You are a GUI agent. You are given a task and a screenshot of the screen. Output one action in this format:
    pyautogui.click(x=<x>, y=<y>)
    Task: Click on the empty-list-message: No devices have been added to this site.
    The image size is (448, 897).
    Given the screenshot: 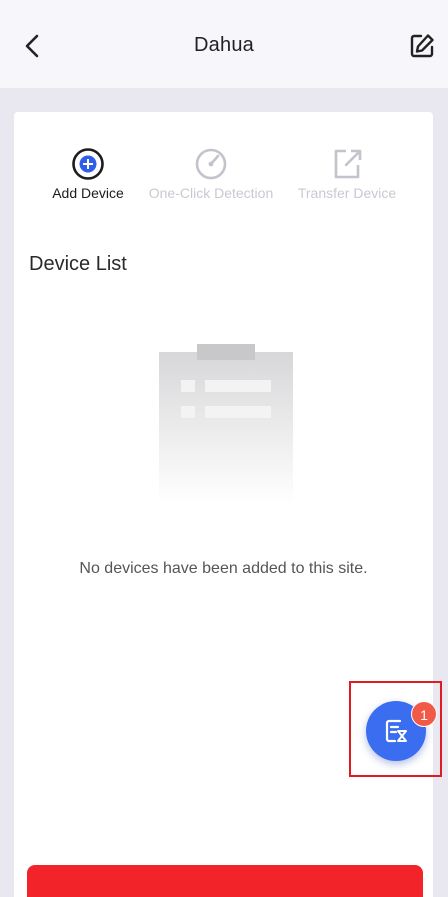 What is the action you would take?
    pyautogui.click(x=223, y=568)
    